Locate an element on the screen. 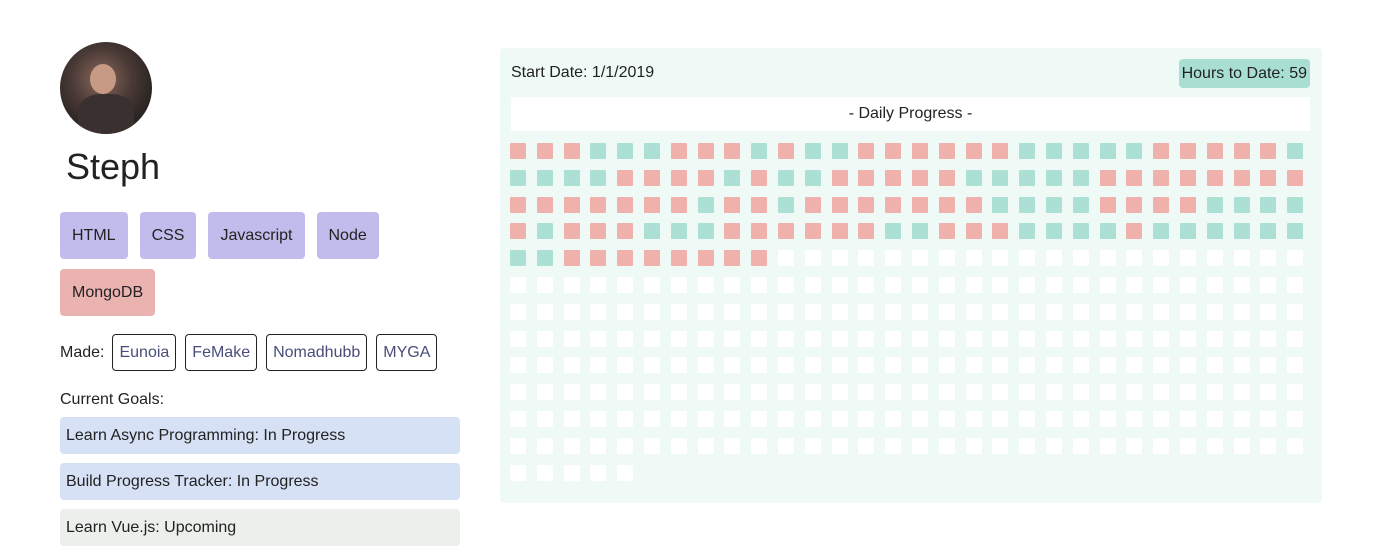 The width and height of the screenshot is (1400, 558). skill-tag: Node is located at coordinates (347, 235).